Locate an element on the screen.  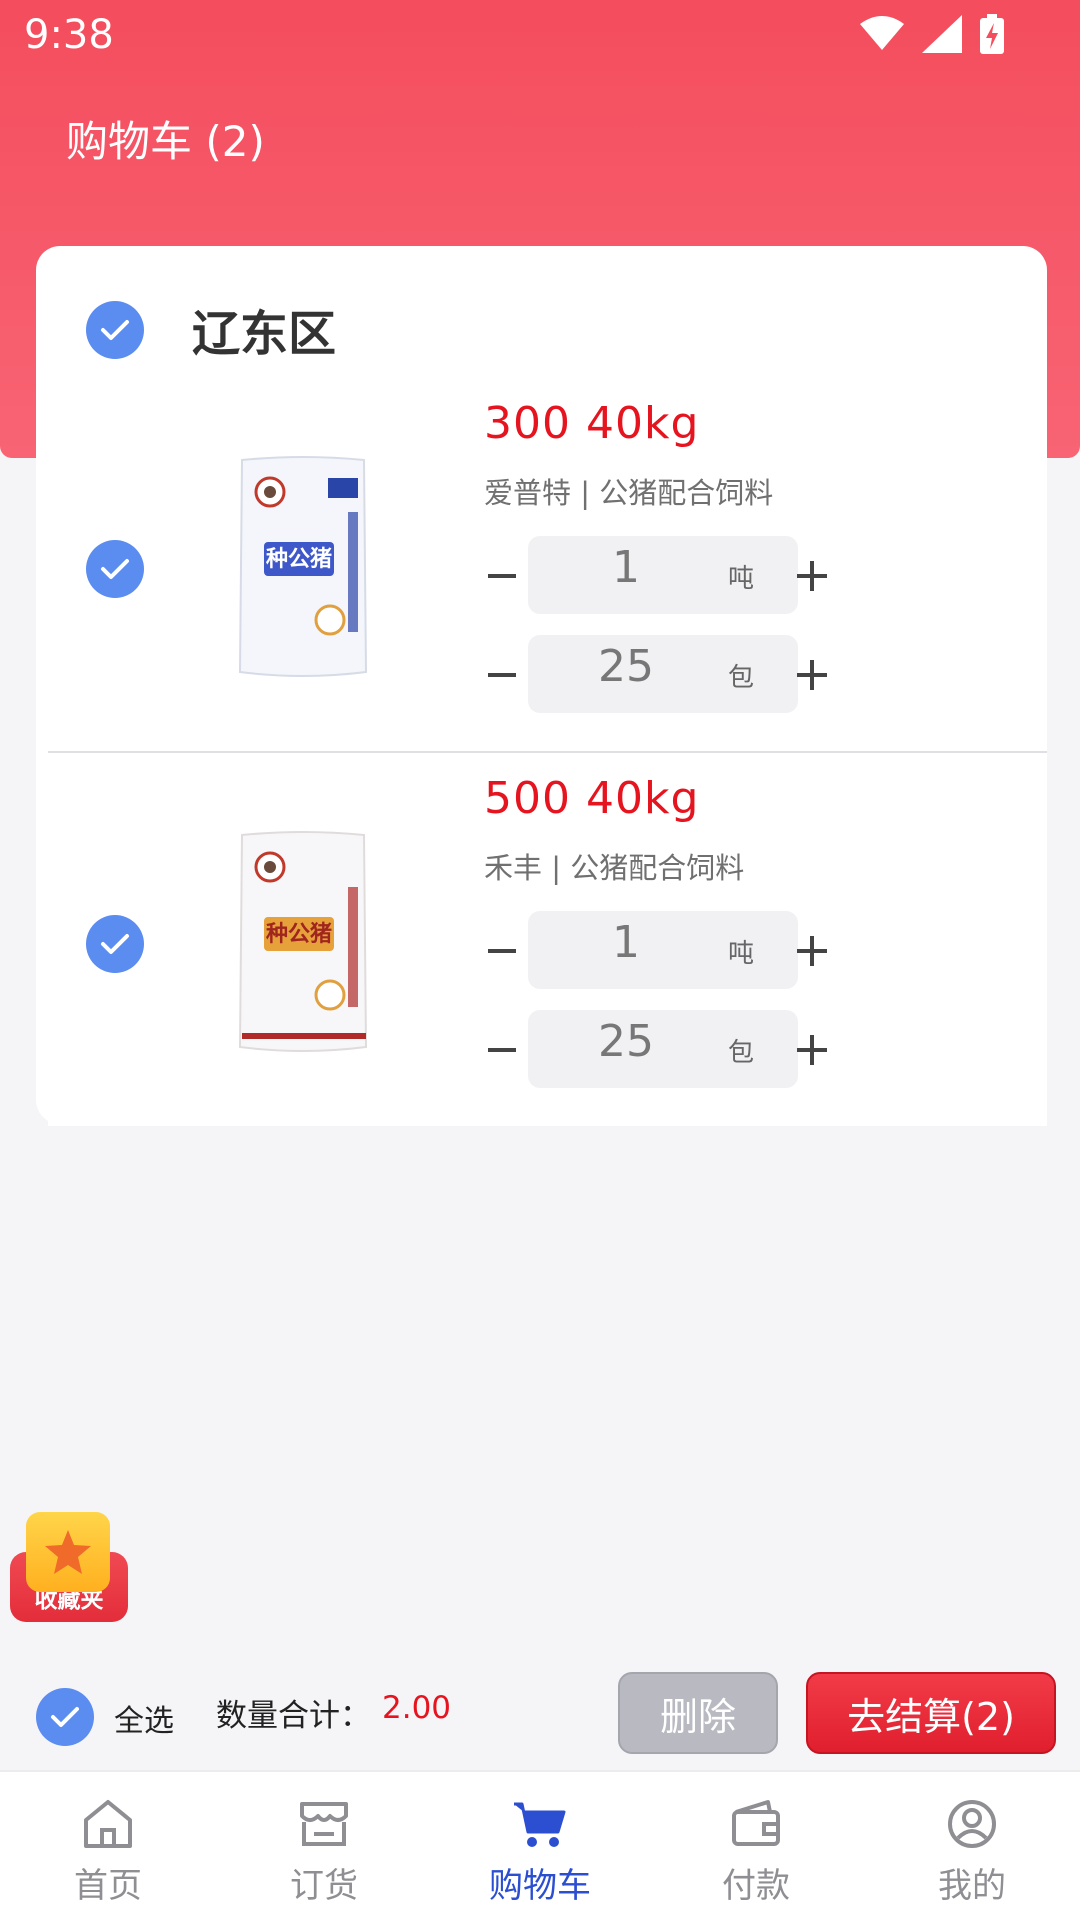
wifi-icon is located at coordinates (882, 36).